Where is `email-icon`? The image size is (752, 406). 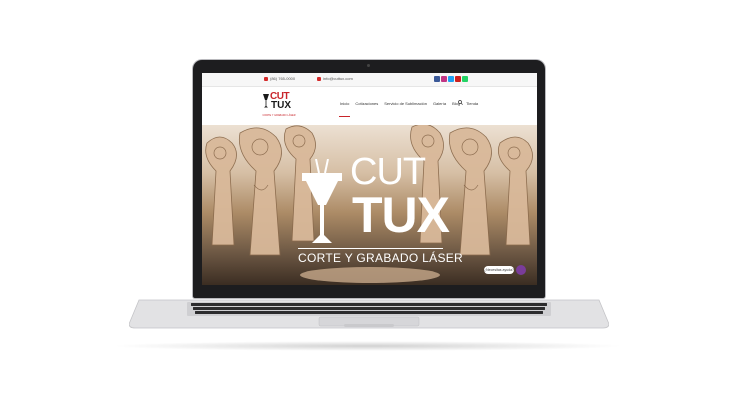 email-icon is located at coordinates (319, 78).